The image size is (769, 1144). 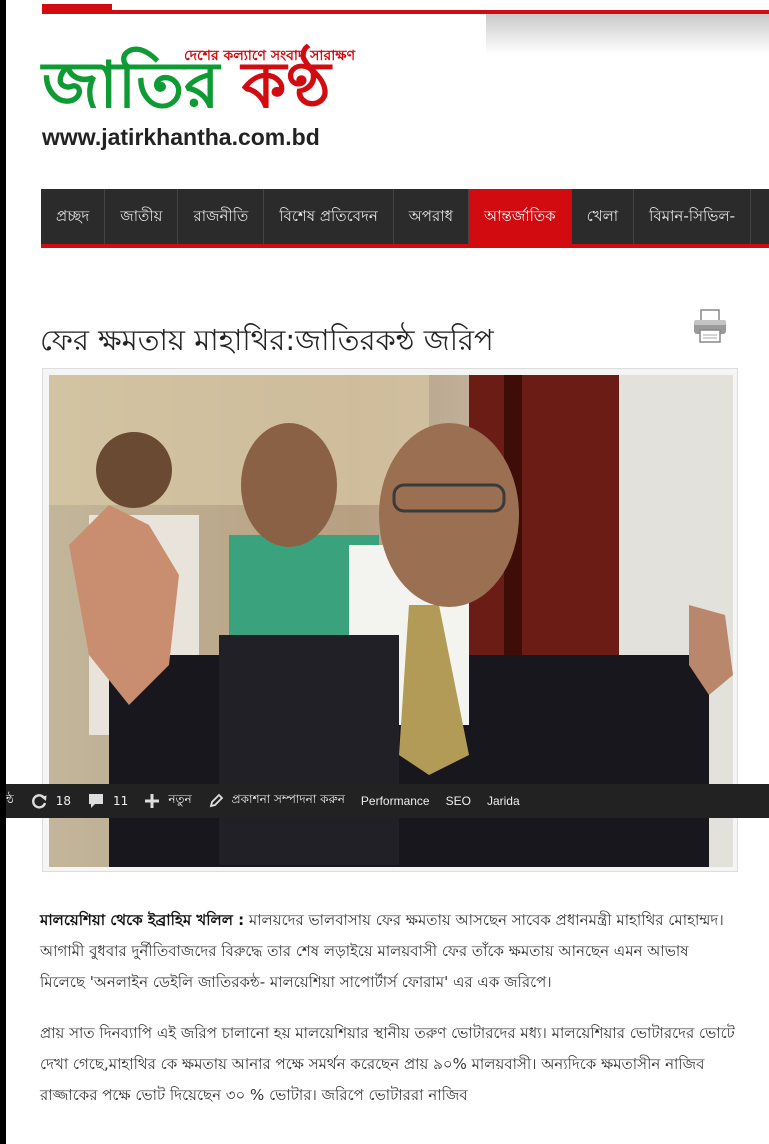 I want to click on logo-word-2: কণ্ঠ, so click(x=286, y=86).